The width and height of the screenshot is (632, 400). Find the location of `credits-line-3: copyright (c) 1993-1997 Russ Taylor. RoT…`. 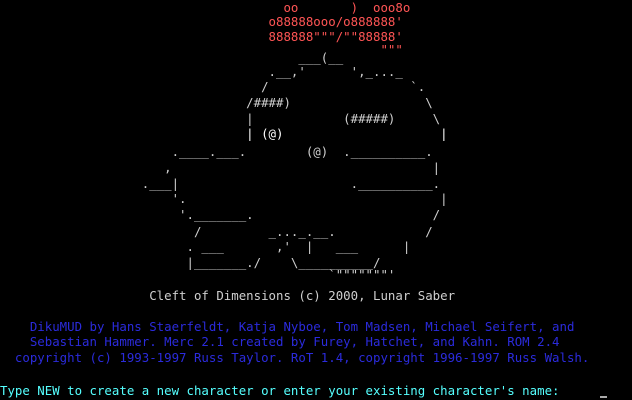

credits-line-3: copyright (c) 1993-1997 Russ Taylor. RoT… is located at coordinates (295, 357).